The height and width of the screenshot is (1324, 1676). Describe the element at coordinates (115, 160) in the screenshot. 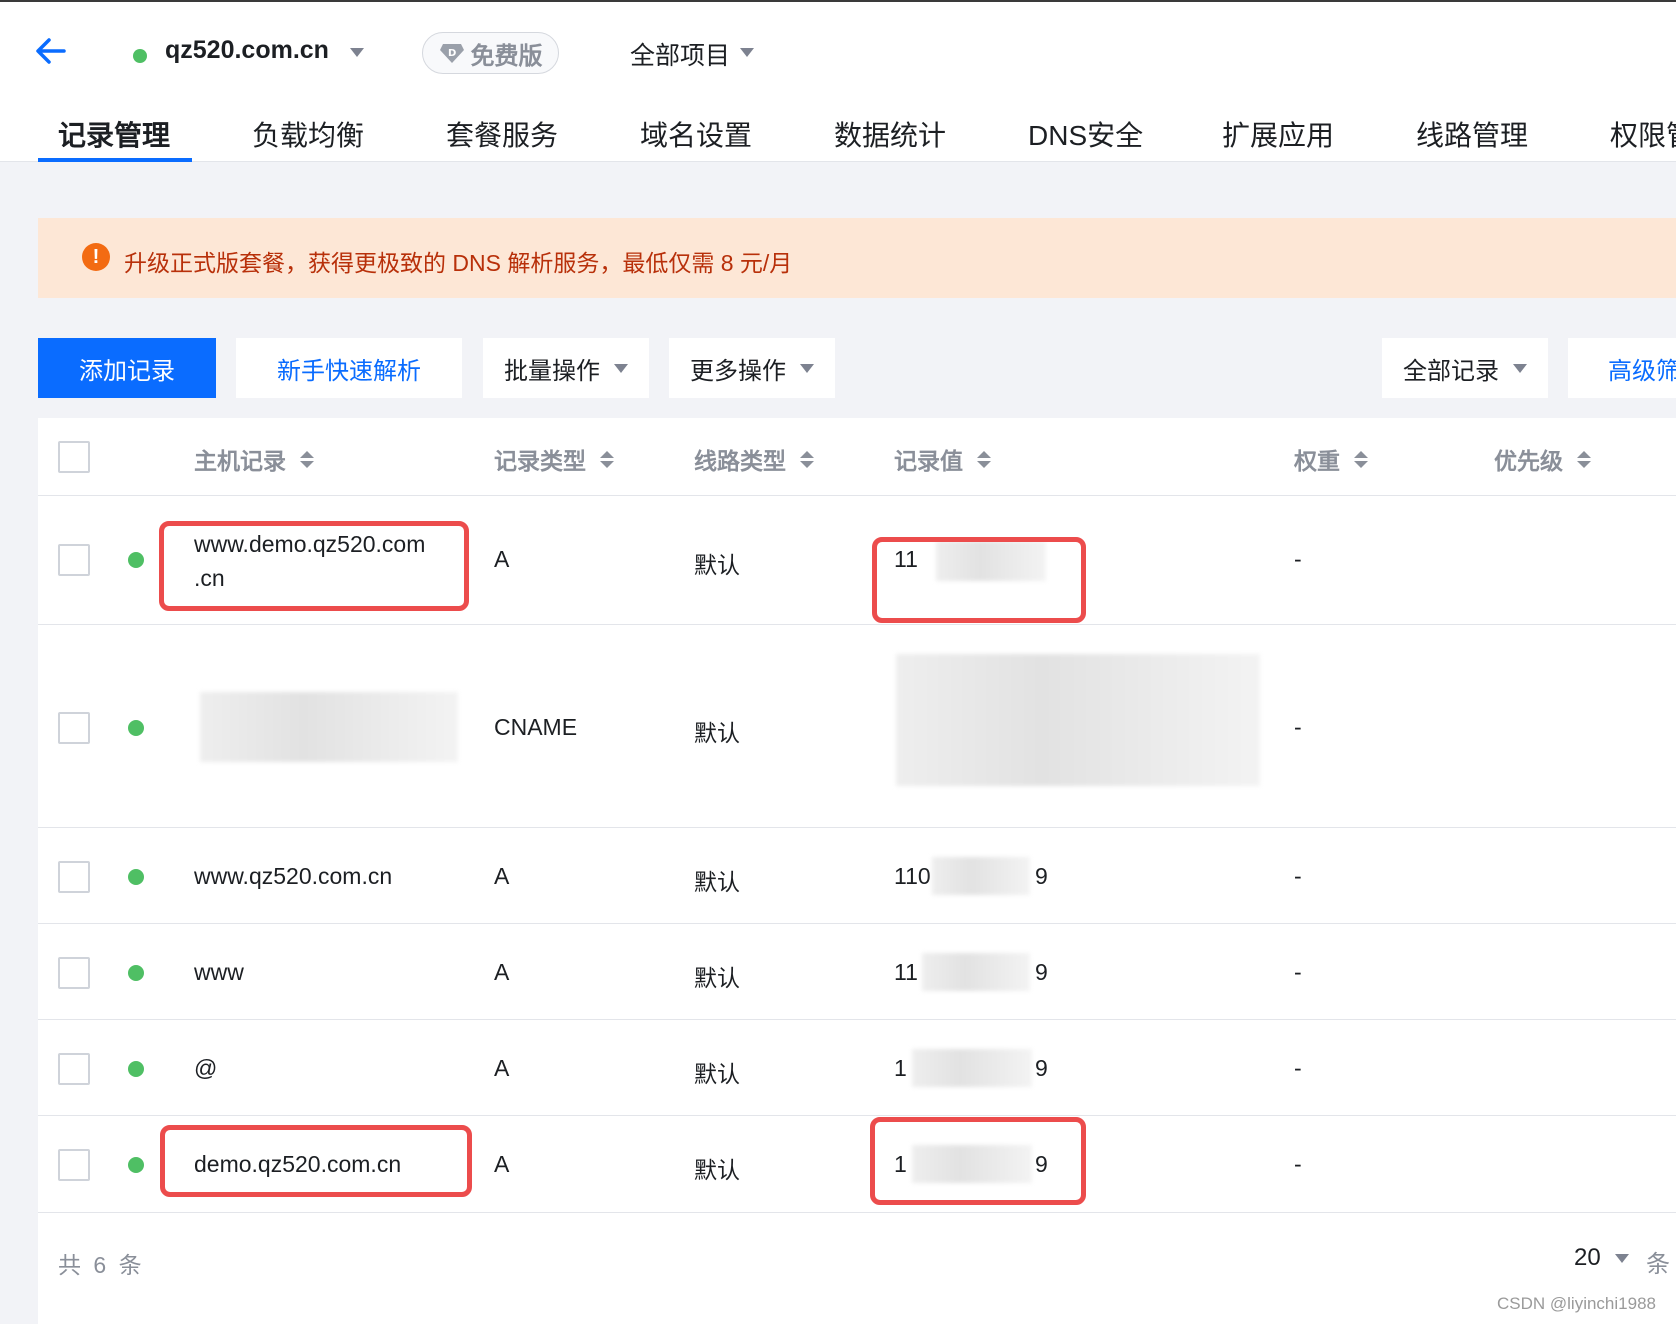

I see `active-tab-indicator` at that location.